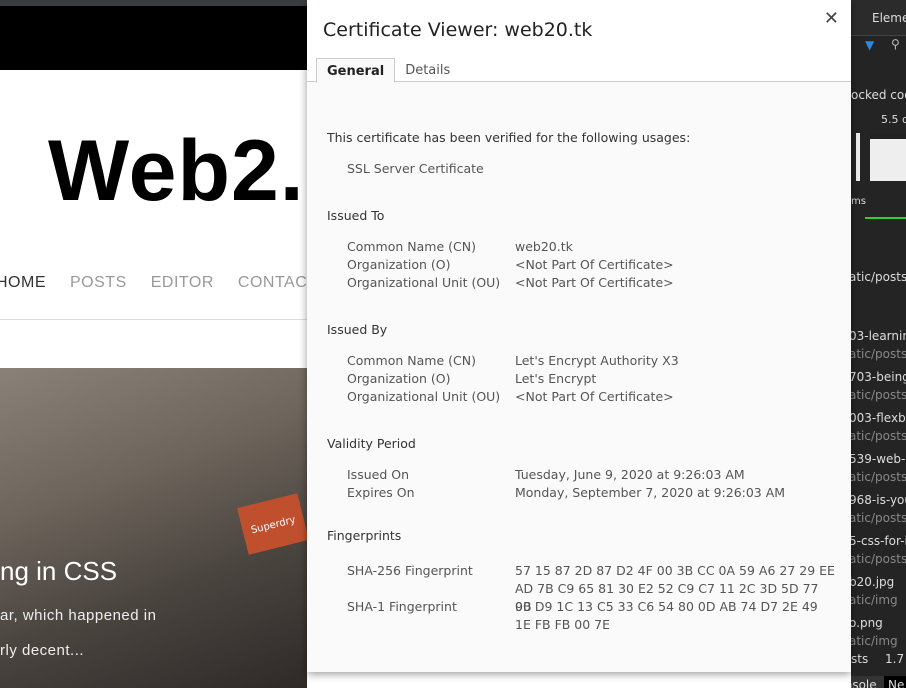 Image resolution: width=906 pixels, height=688 pixels. Describe the element at coordinates (895, 682) in the screenshot. I see `network-tab: Ne` at that location.